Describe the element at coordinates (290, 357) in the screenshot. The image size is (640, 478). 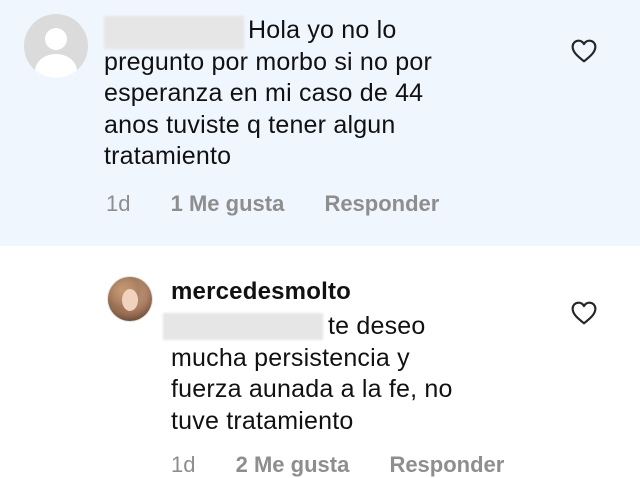
I see `comment-line: mucha persistencia y` at that location.